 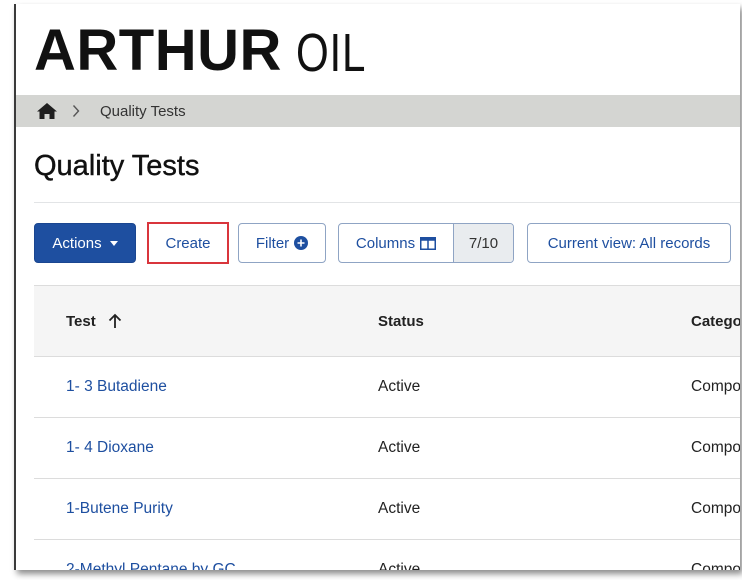 I want to click on brand-name-bold: ARTHUR, so click(x=158, y=50).